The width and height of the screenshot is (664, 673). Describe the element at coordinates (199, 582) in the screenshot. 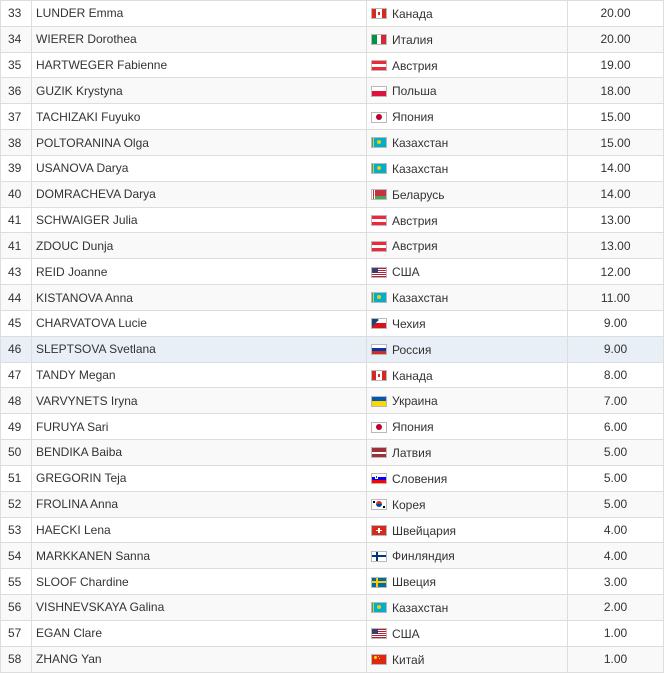

I see `athlete-name-cell: SLOOF Chardine` at that location.